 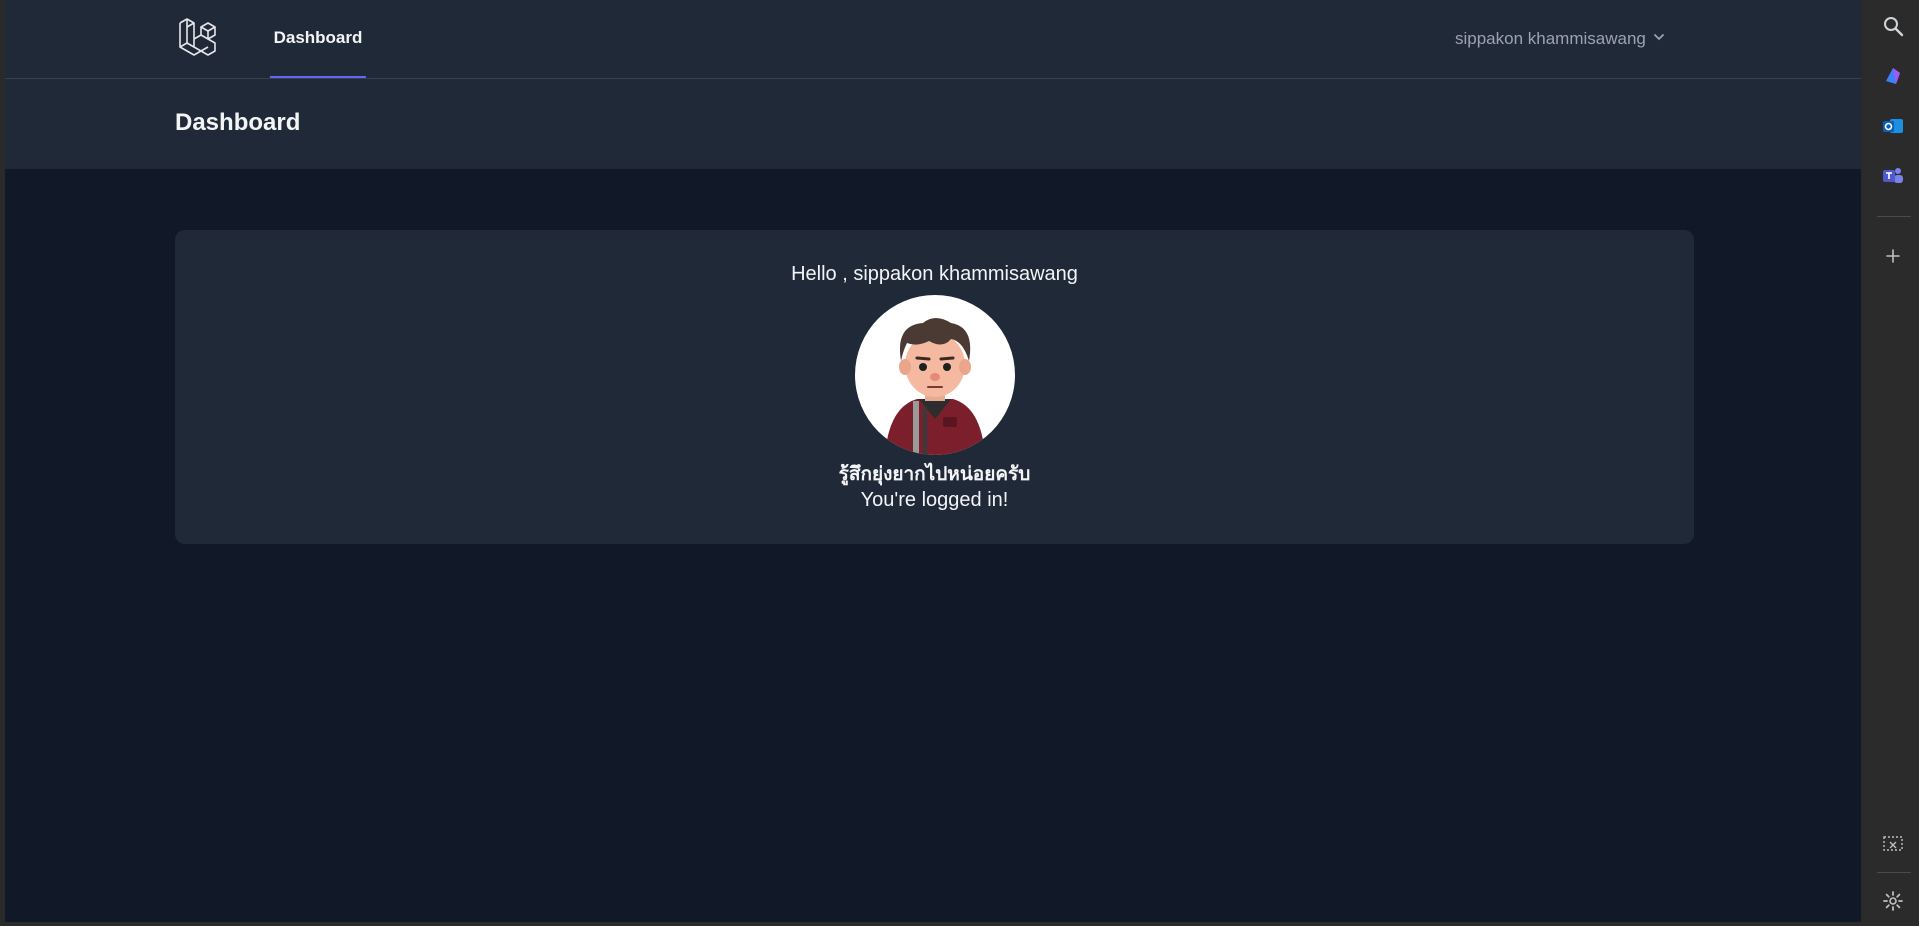 I want to click on copilot-icon, so click(x=1893, y=76).